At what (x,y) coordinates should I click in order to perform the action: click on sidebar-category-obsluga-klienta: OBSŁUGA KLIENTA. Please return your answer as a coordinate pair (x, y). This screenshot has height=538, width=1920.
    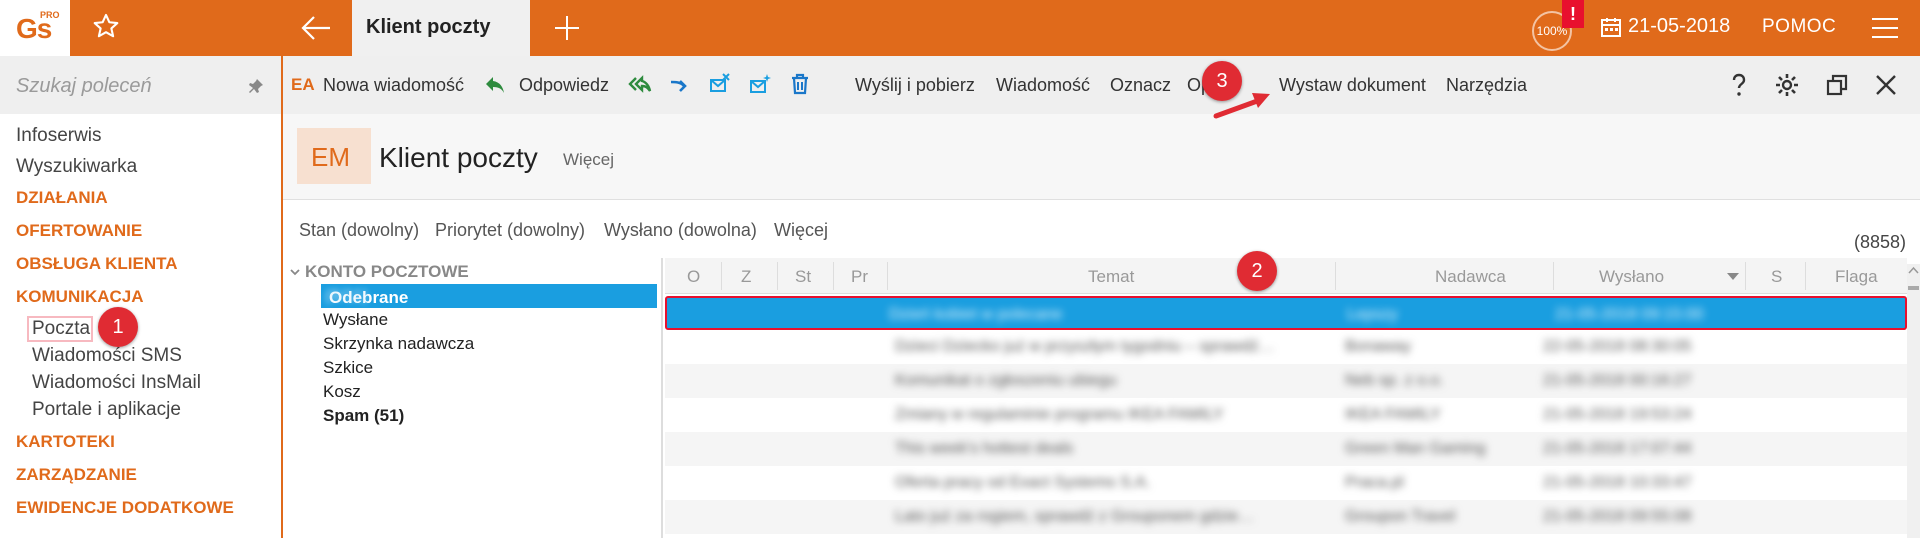
    Looking at the image, I should click on (97, 264).